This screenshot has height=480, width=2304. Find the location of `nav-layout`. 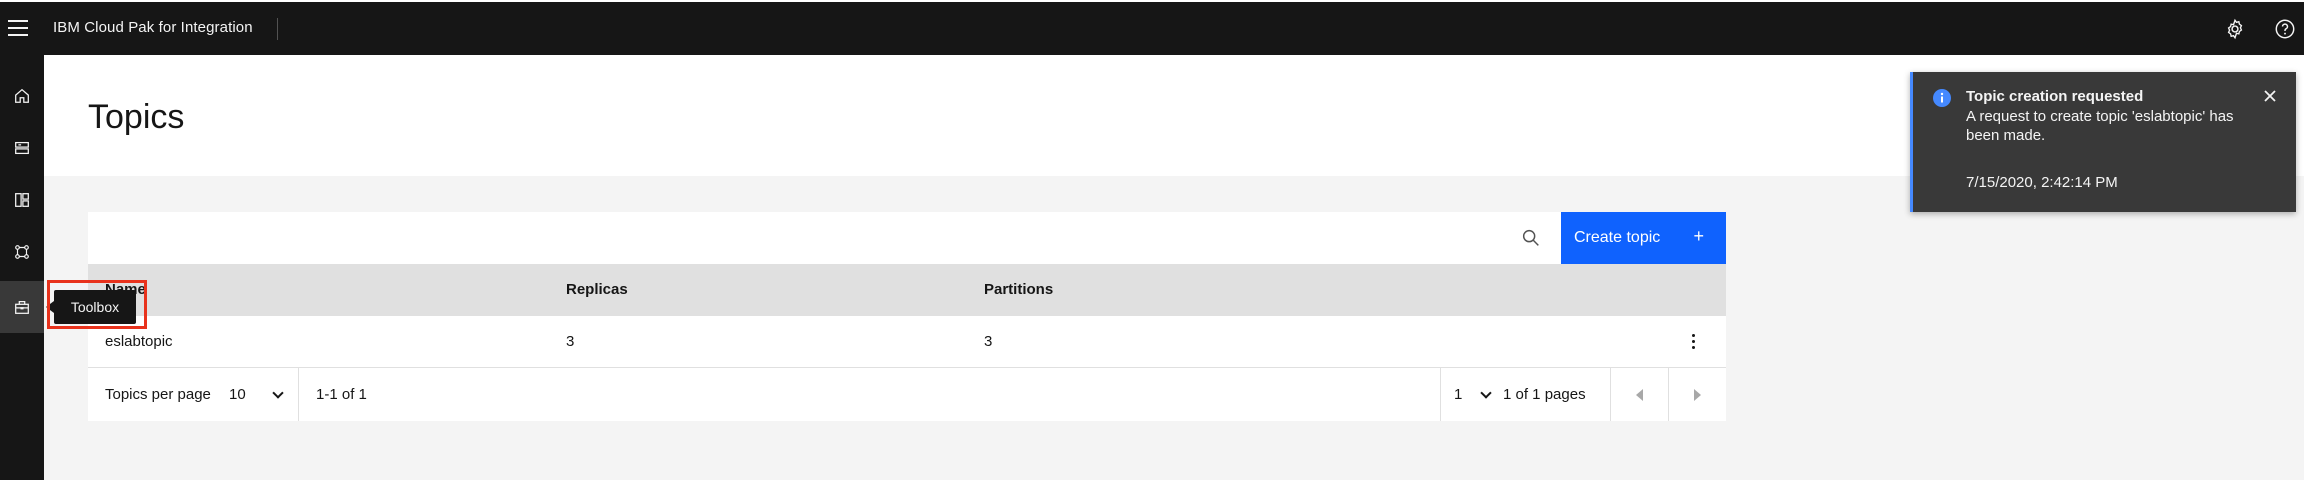

nav-layout is located at coordinates (22, 200).